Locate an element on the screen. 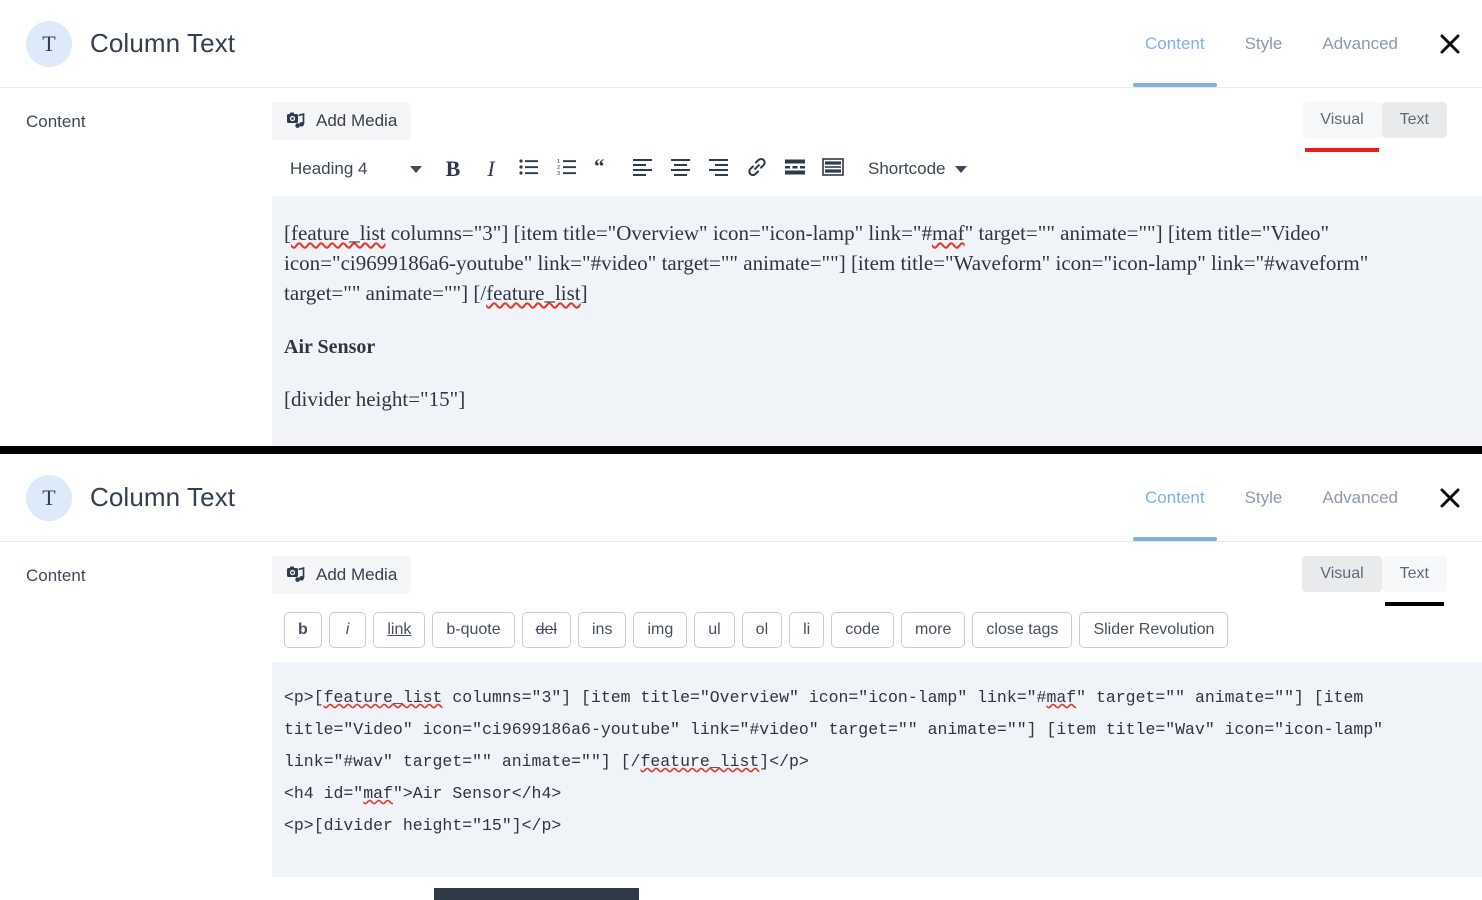 Image resolution: width=1482 pixels, height=900 pixels. quicktag-code: code is located at coordinates (862, 630).